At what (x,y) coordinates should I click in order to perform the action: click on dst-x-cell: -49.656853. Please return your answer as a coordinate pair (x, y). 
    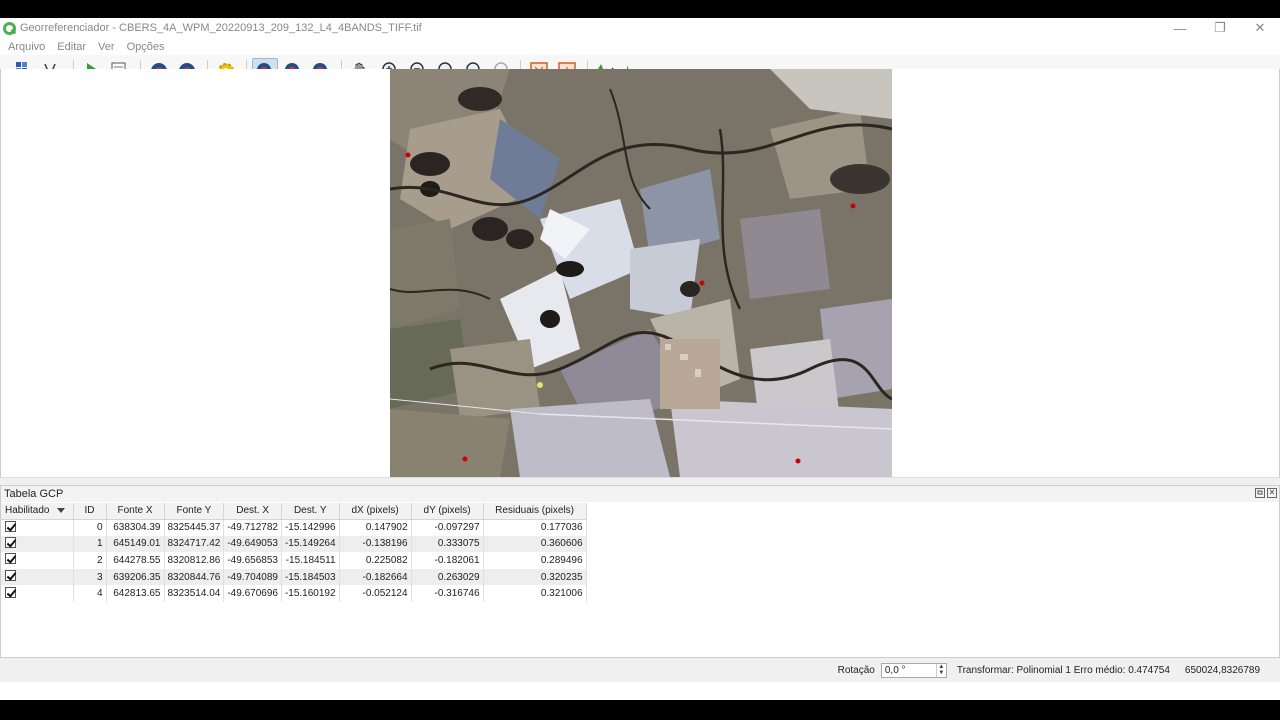
    Looking at the image, I should click on (252, 560).